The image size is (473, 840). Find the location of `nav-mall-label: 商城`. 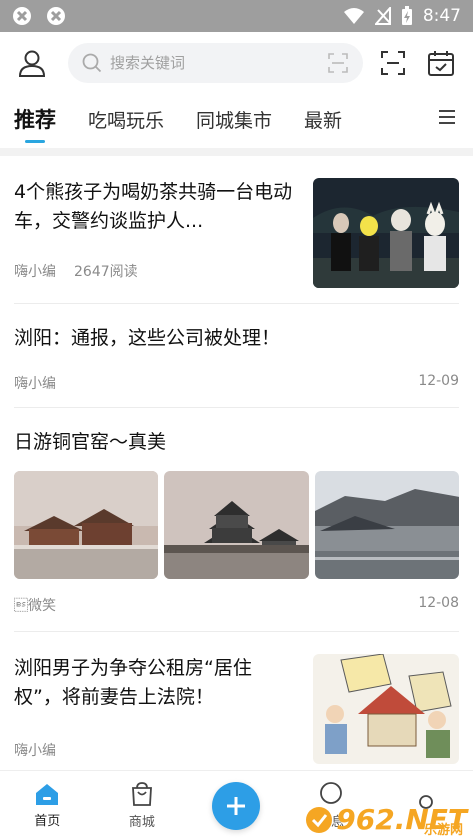

nav-mall-label: 商城 is located at coordinates (141, 822).